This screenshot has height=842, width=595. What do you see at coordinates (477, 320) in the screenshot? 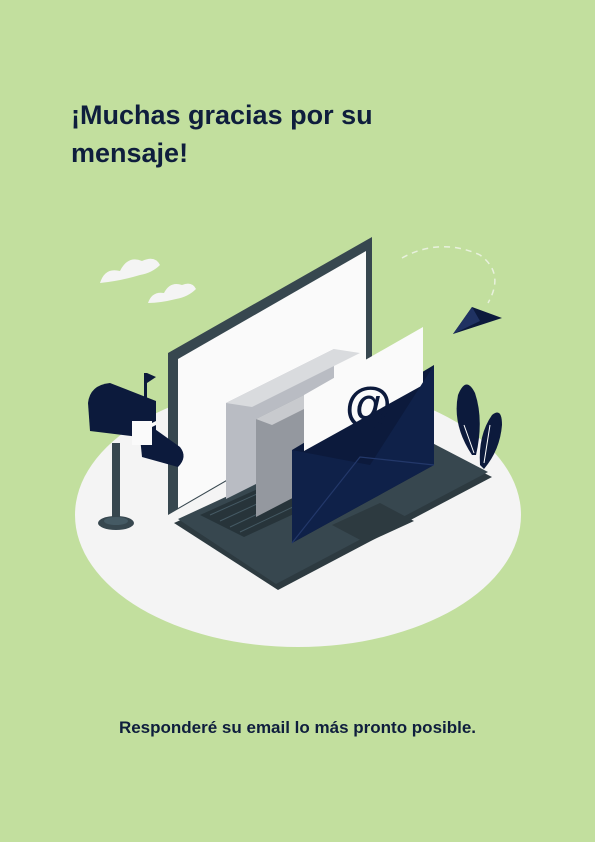
I see `paper-plane-icon` at bounding box center [477, 320].